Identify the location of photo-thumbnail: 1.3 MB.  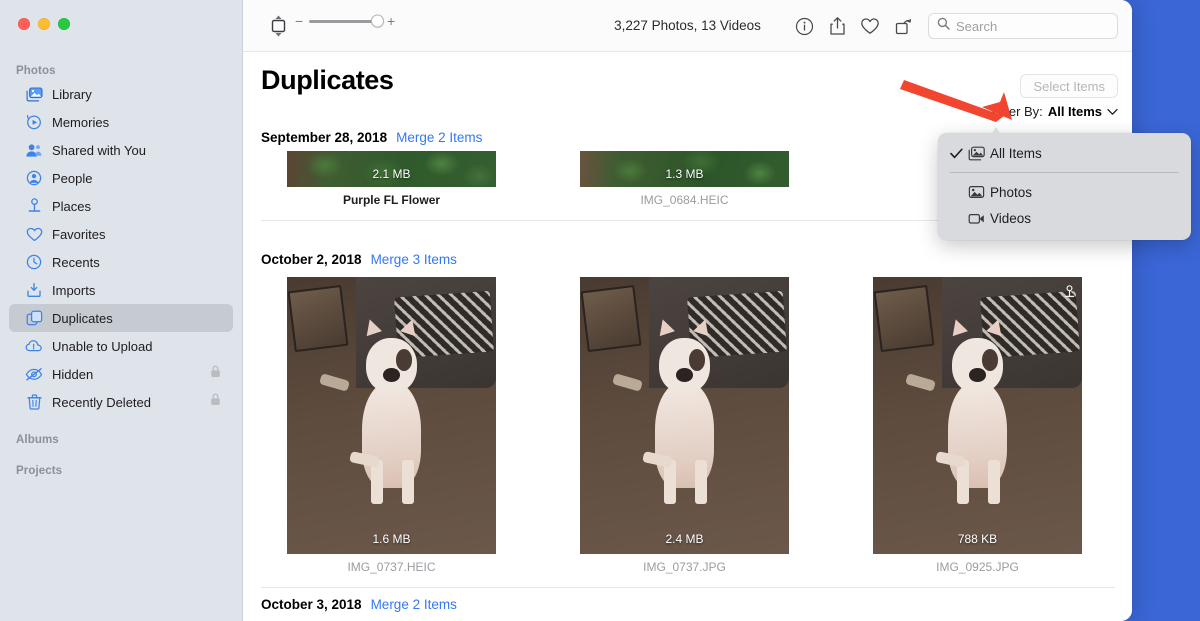
(684, 169).